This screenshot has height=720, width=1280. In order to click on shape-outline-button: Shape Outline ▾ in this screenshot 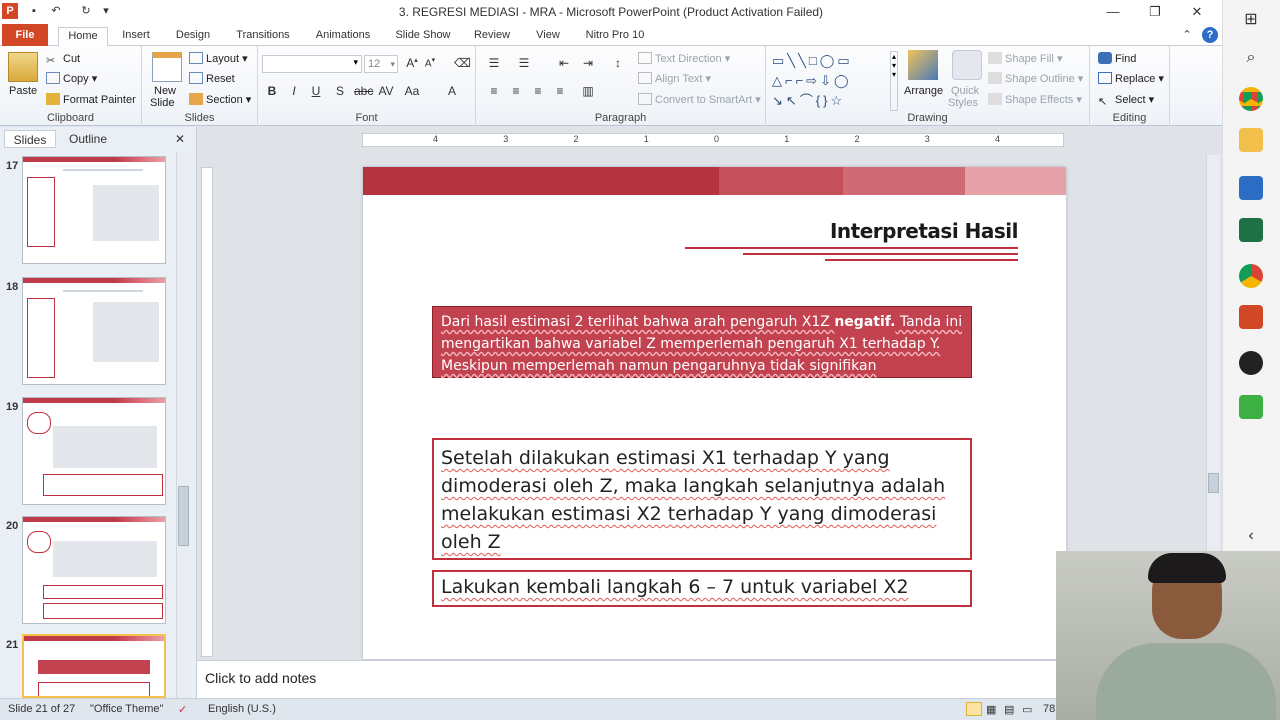, I will do `click(1035, 79)`.